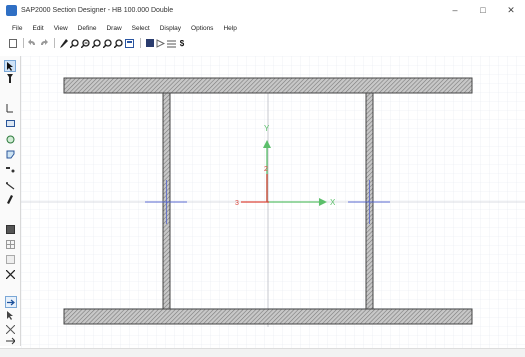  I want to click on redo-icon, so click(43, 43).